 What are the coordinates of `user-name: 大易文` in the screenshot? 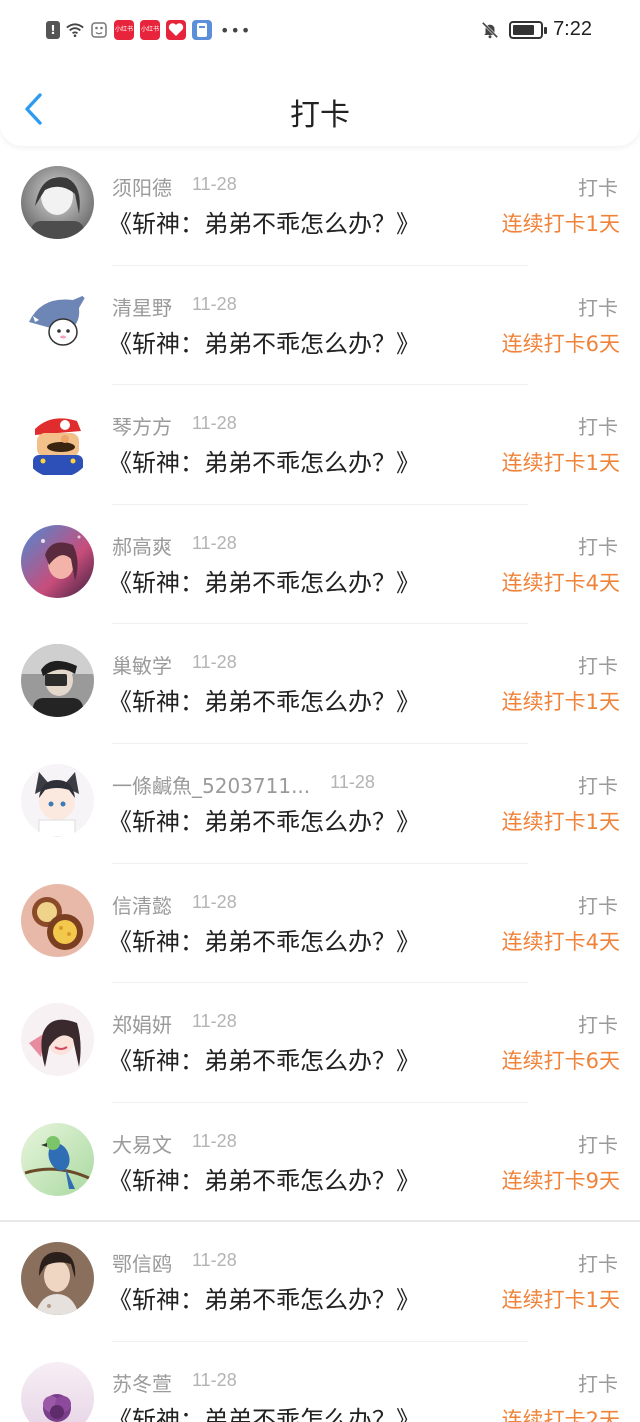 It's located at (142, 1143).